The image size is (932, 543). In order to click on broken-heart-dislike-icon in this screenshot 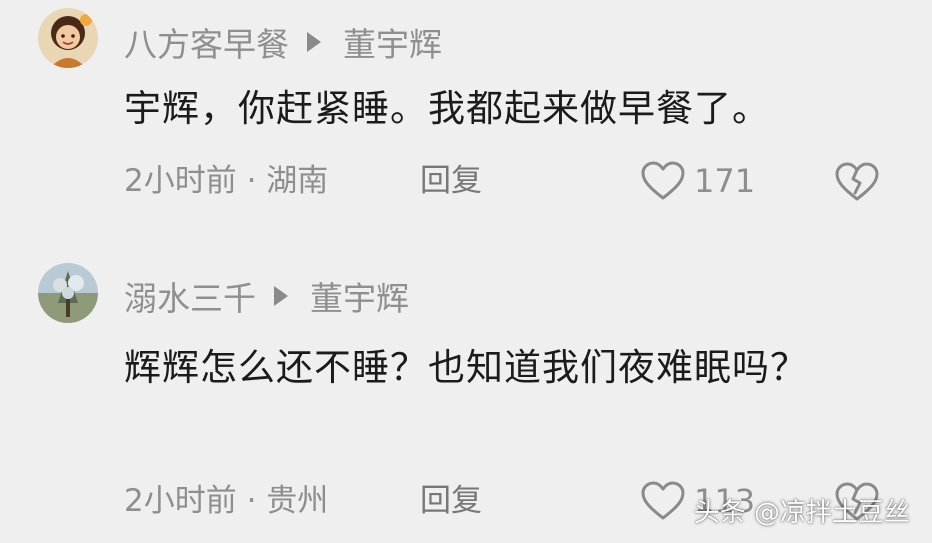, I will do `click(857, 181)`.